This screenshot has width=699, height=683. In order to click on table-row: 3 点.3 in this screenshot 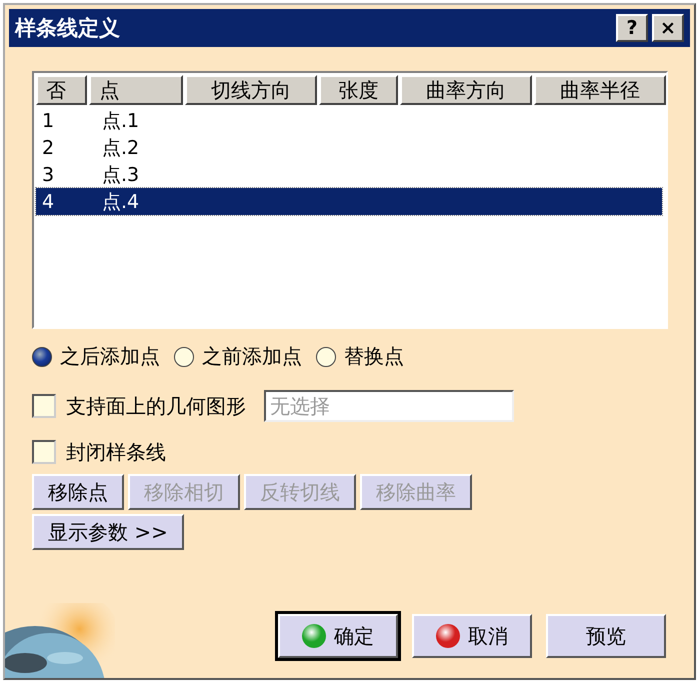, I will do `click(349, 174)`.